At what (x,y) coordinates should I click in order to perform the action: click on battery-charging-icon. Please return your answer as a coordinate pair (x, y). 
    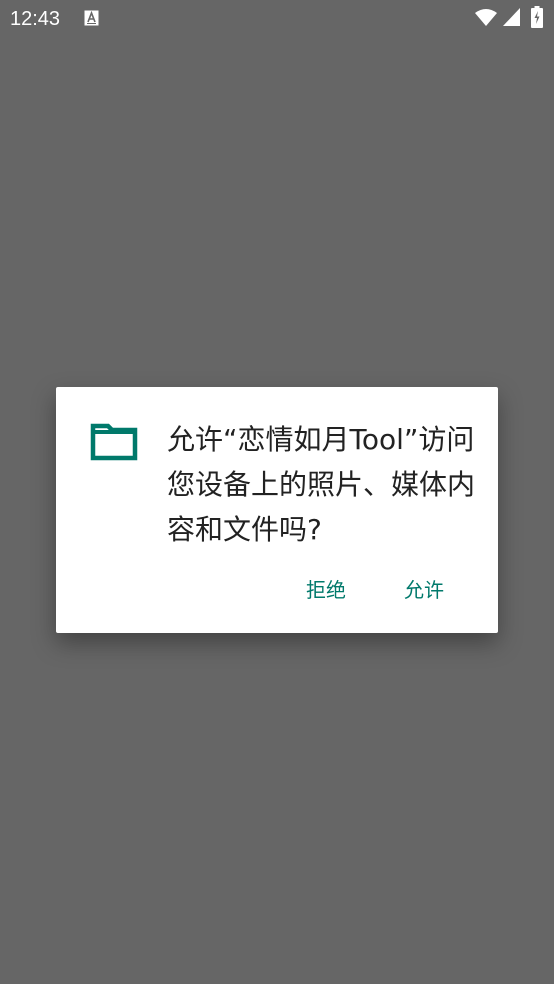
    Looking at the image, I should click on (537, 17).